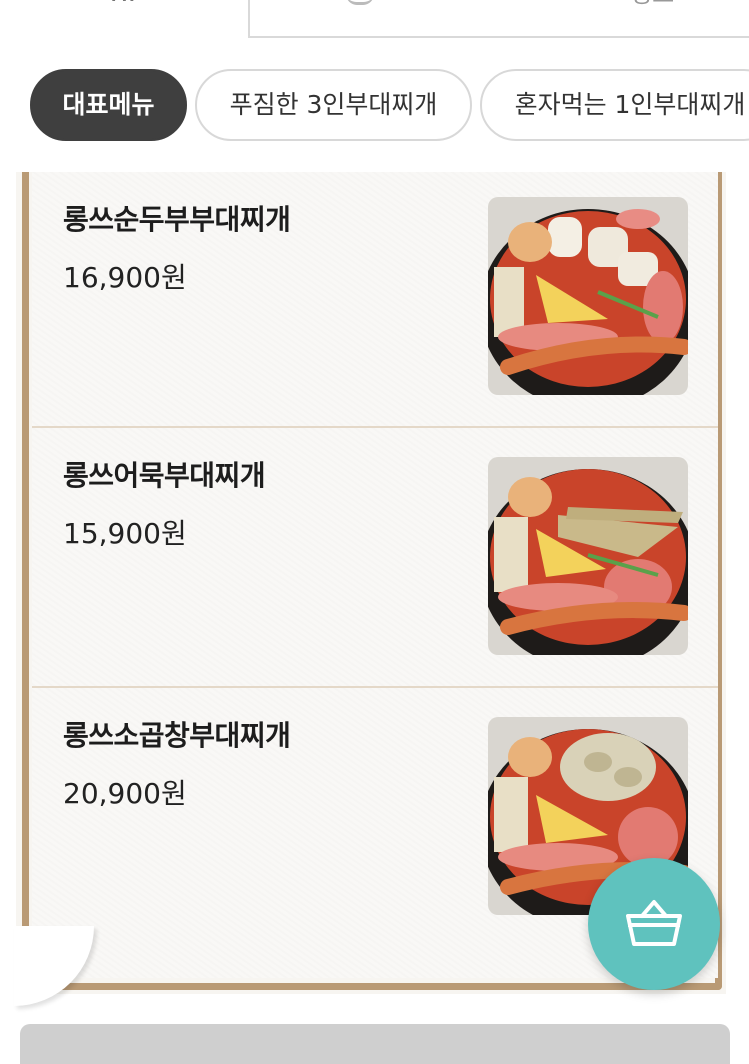  I want to click on menu-item-name: 롱쓰순두부부대찌개, so click(177, 219).